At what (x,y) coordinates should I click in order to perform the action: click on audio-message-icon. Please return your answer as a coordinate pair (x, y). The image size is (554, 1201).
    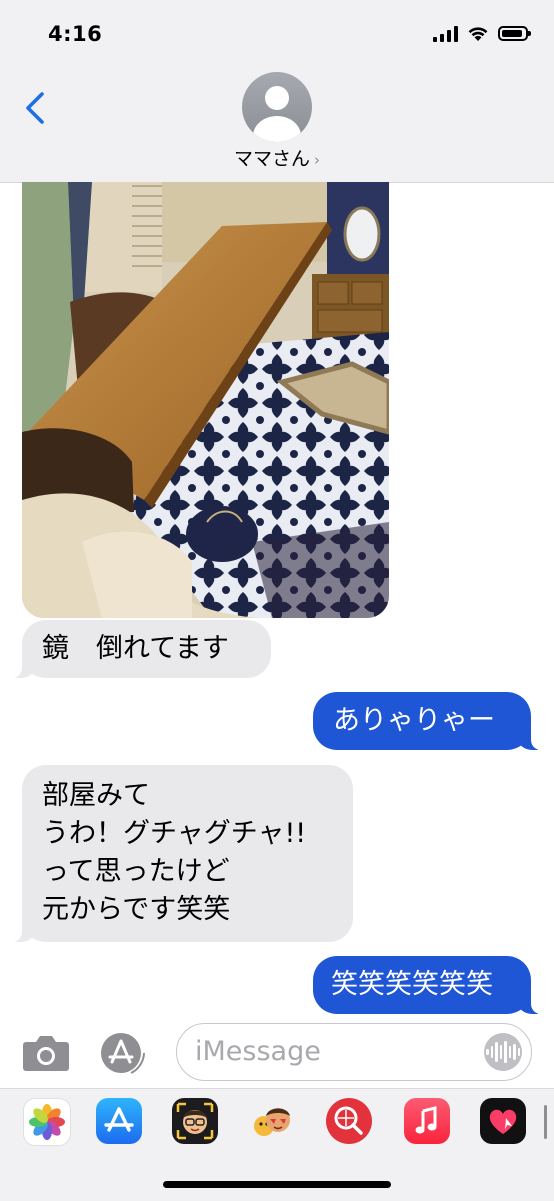
    Looking at the image, I should click on (503, 1052).